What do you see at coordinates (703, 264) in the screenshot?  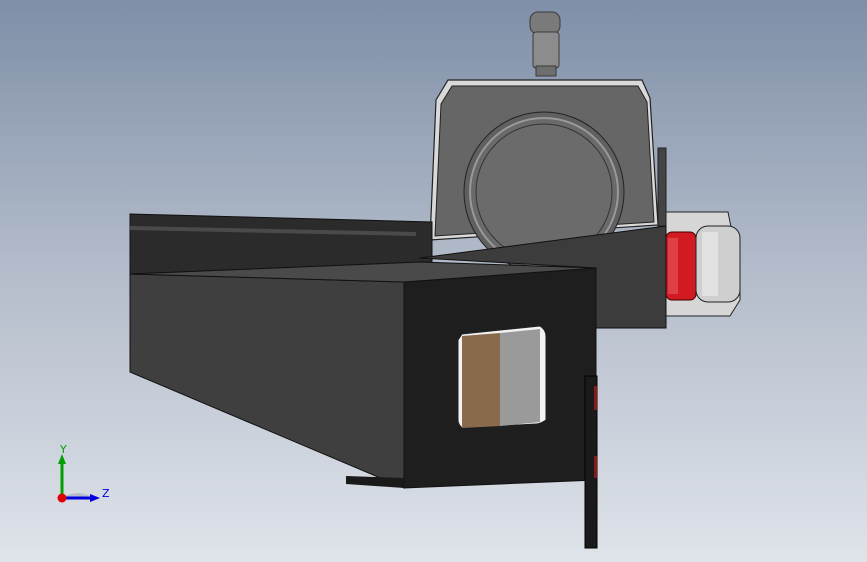 I see `roller-assembly` at bounding box center [703, 264].